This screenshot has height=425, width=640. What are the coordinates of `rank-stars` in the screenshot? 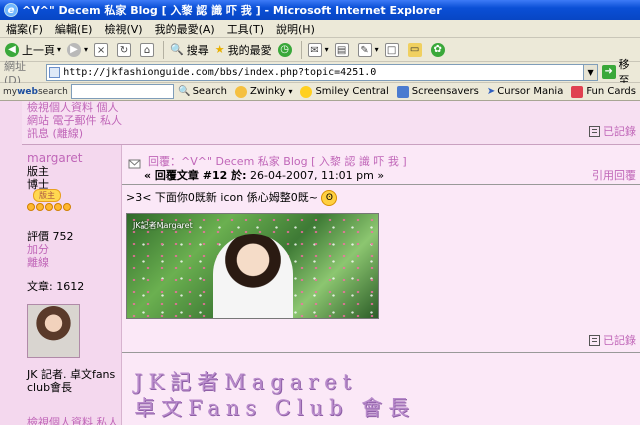 It's located at (49, 207).